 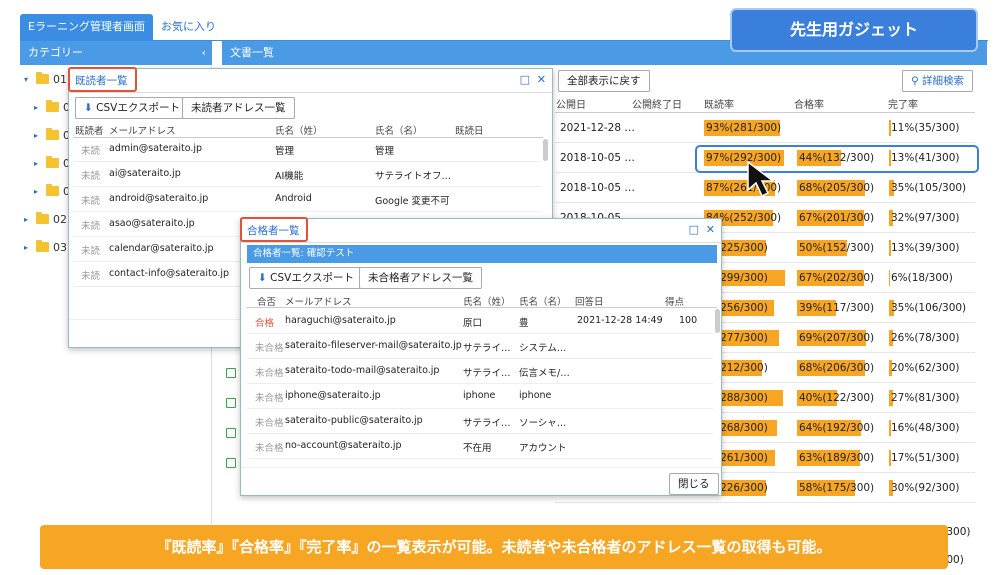 What do you see at coordinates (420, 278) in the screenshot?
I see `failed-addresses-button: 未合格者アドレス一覧` at bounding box center [420, 278].